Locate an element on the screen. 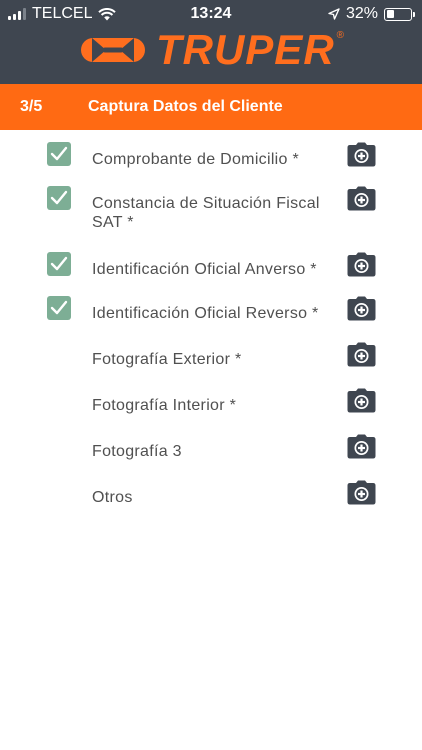 Image resolution: width=422 pixels, height=750 pixels. status-bar: TELCEL 13:24 32% is located at coordinates (211, 14).